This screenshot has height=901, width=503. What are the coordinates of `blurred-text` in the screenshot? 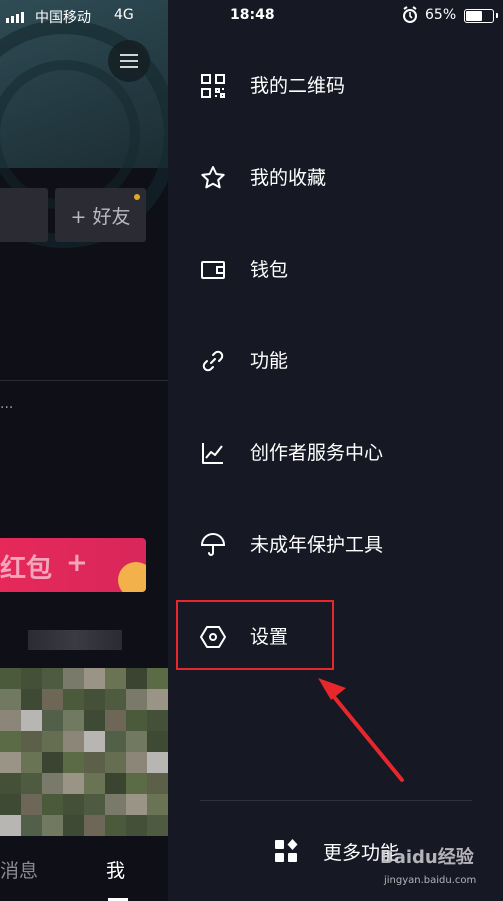 It's located at (75, 640).